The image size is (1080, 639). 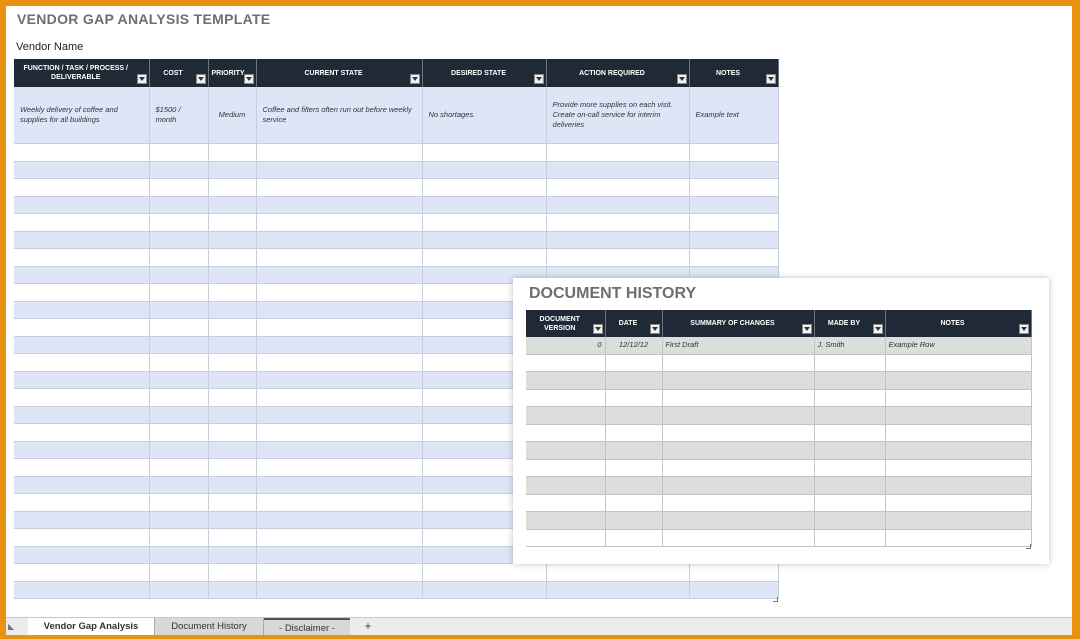 What do you see at coordinates (368, 626) in the screenshot?
I see `add-sheet-button: +` at bounding box center [368, 626].